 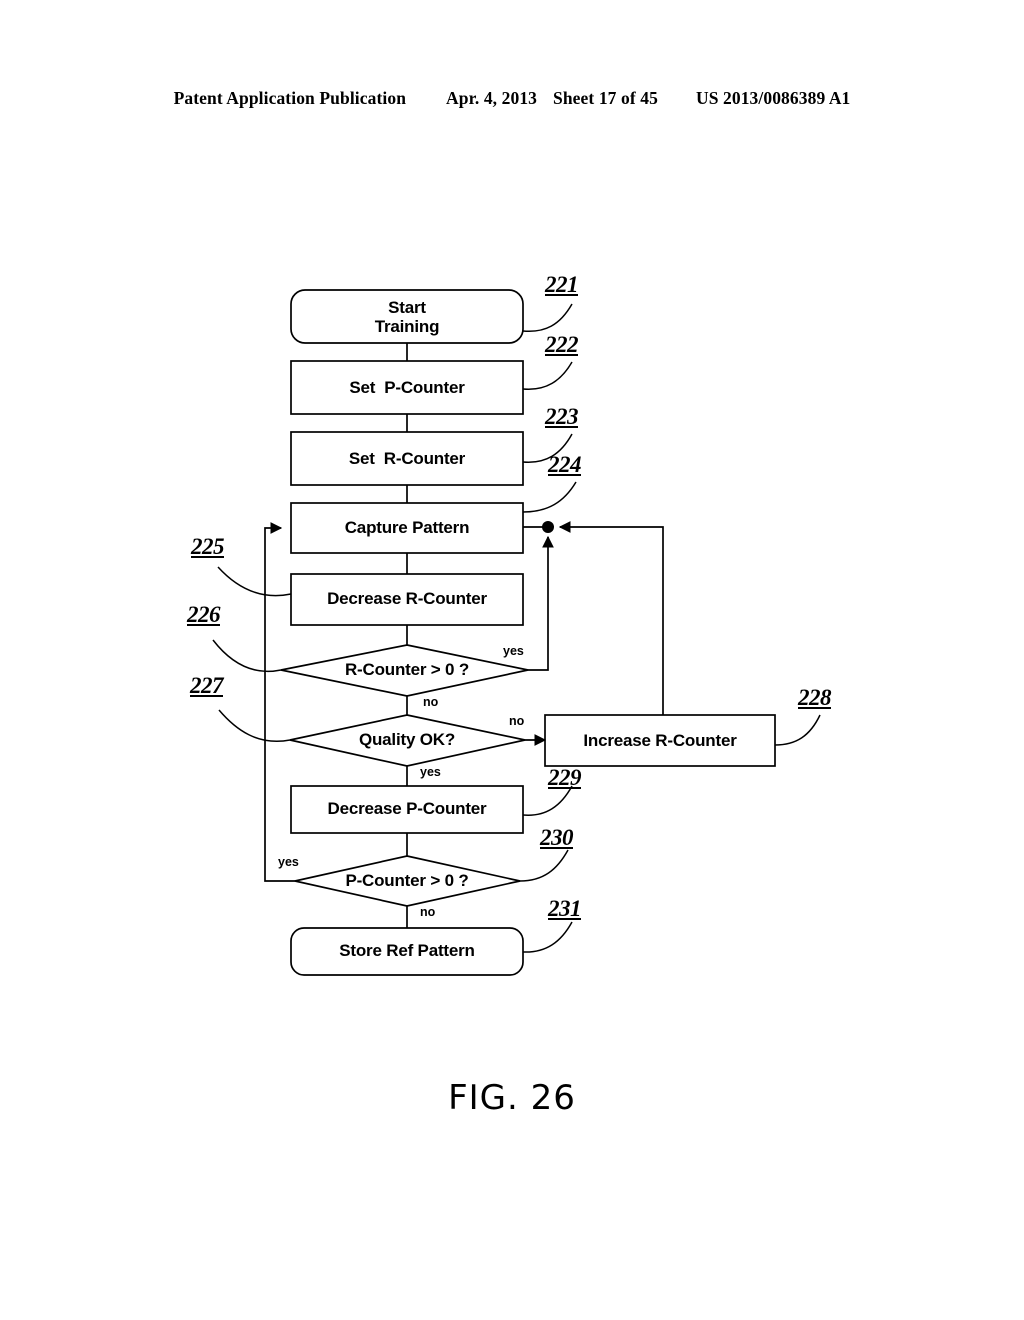 What do you see at coordinates (431, 702) in the screenshot?
I see `edge-label-rcheck-no: no` at bounding box center [431, 702].